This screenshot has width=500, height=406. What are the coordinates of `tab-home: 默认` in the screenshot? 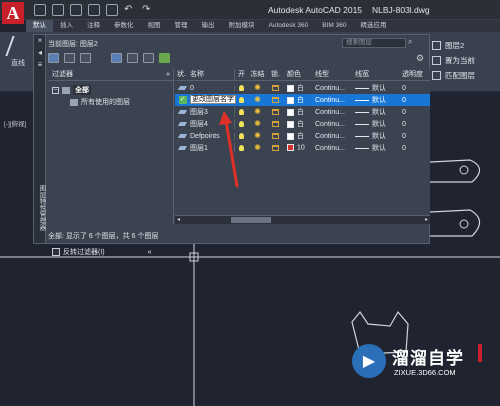 It's located at (39, 26).